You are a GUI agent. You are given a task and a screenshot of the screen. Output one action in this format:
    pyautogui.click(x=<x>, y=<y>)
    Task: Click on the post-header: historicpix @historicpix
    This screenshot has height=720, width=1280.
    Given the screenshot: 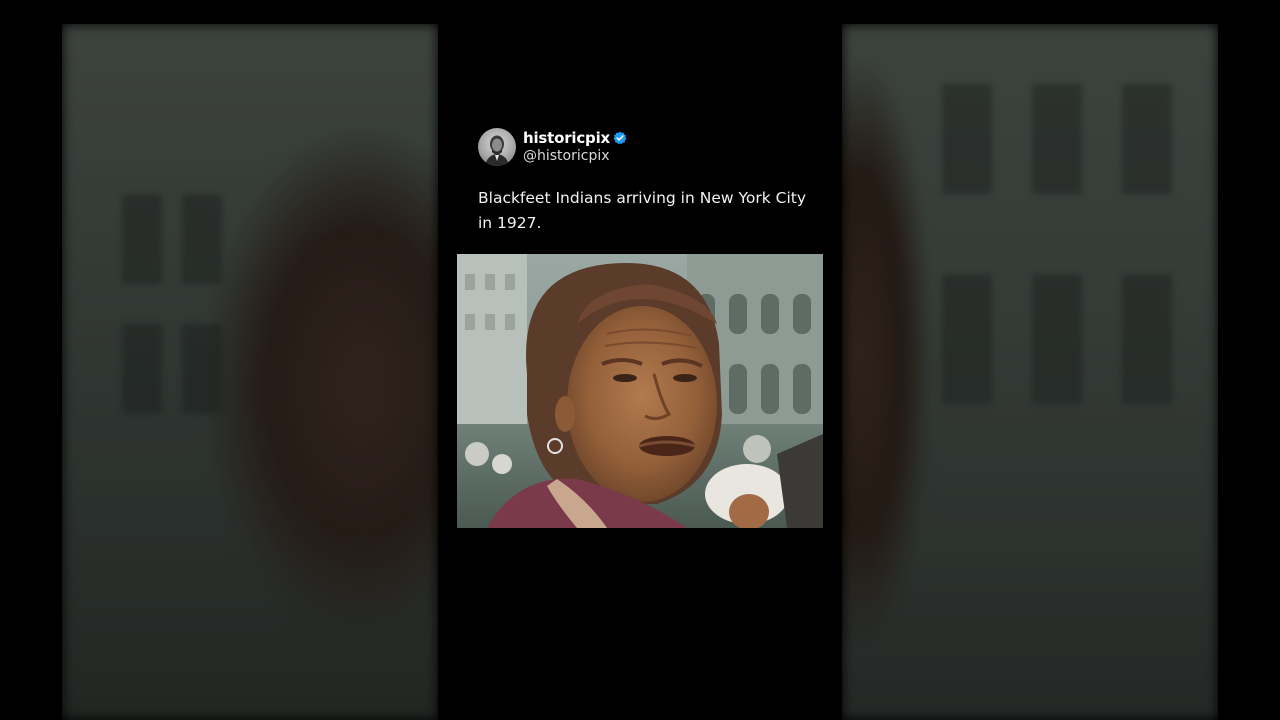 What is the action you would take?
    pyautogui.click(x=552, y=147)
    